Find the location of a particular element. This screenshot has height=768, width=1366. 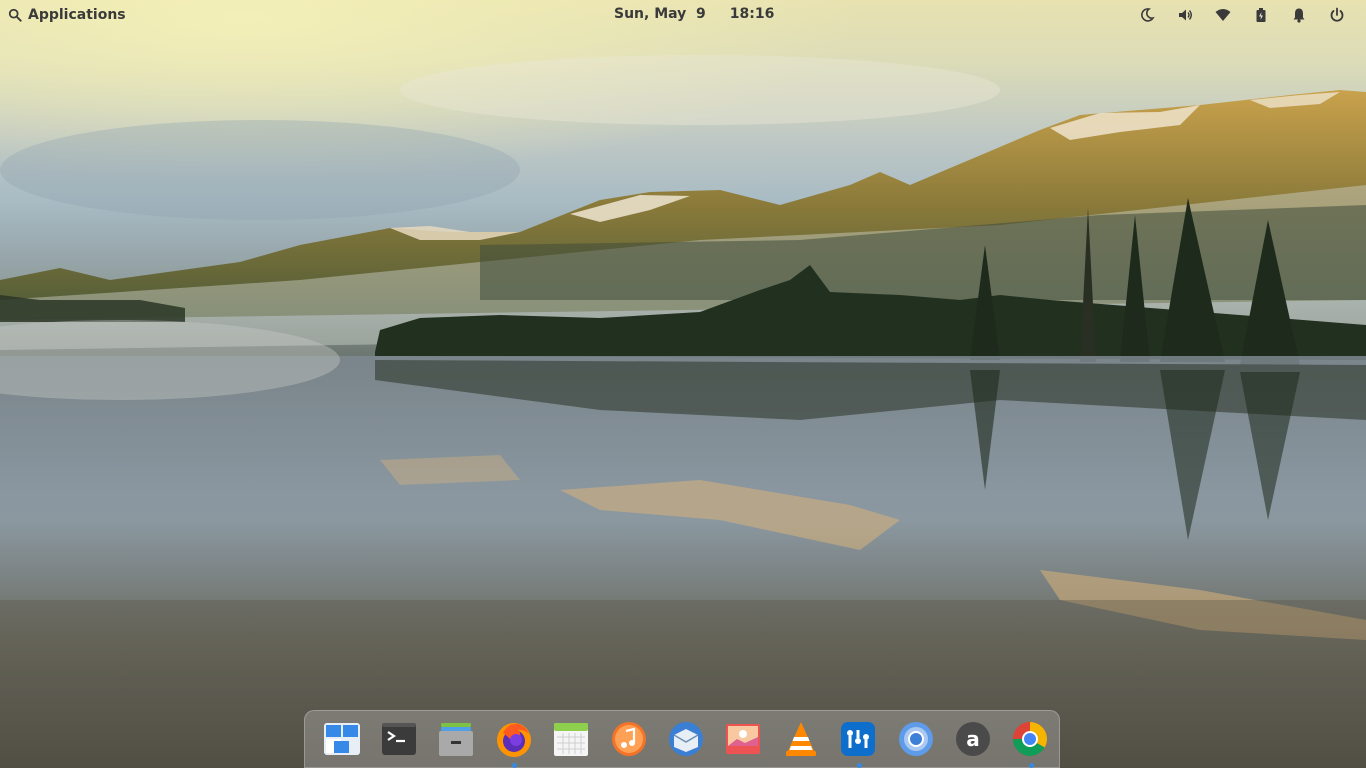

dock-item-vlc is located at coordinates (800, 739).